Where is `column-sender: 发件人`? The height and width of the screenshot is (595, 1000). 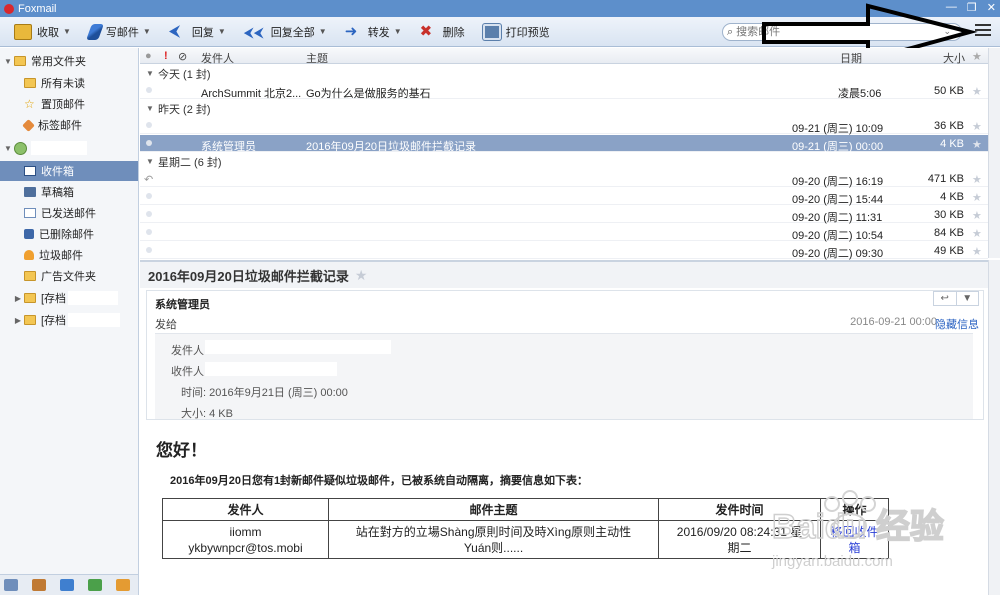 column-sender: 发件人 is located at coordinates (217, 58).